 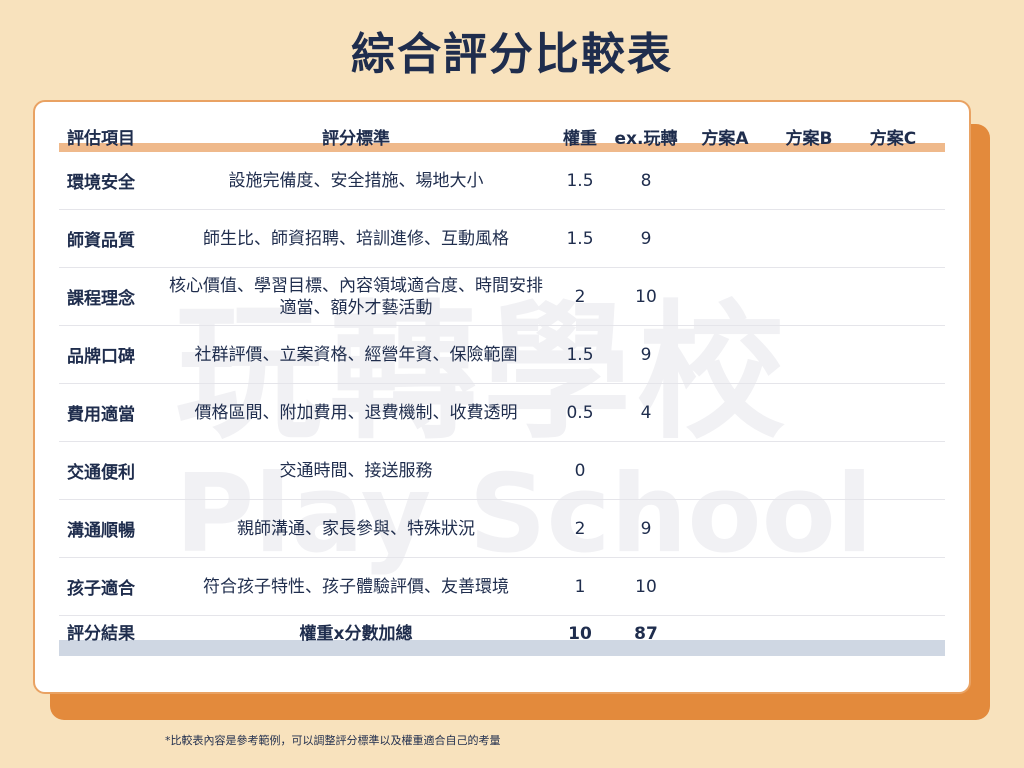 I want to click on row-criteria: 核心價值、學習目標、內容領域適合度、時間安排適當、額外才藝活動, so click(x=356, y=296).